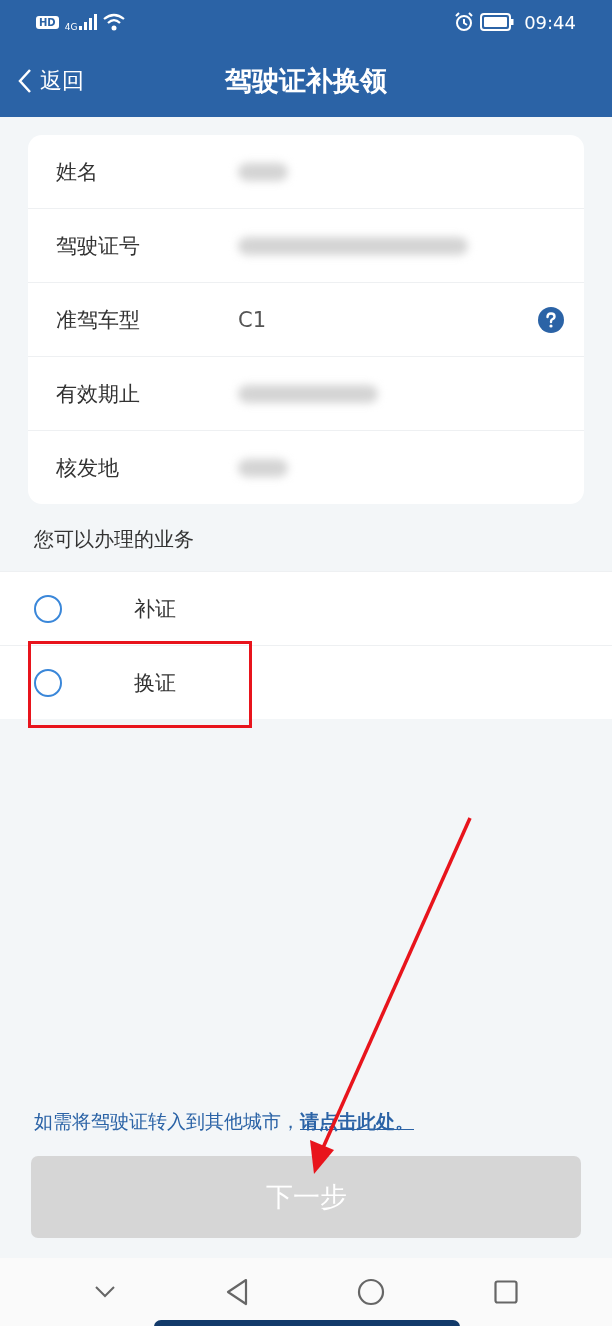 This screenshot has height=1326, width=612. Describe the element at coordinates (88, 22) in the screenshot. I see `signal-icon` at that location.